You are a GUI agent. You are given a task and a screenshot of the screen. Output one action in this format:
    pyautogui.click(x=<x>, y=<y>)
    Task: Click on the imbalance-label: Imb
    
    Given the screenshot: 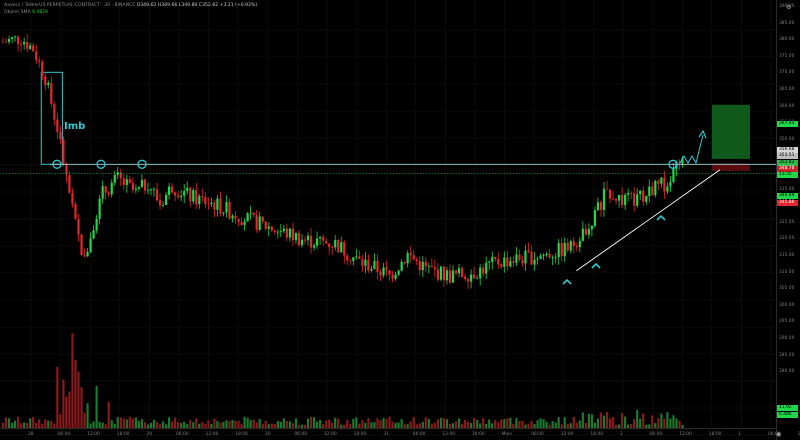 What is the action you would take?
    pyautogui.click(x=75, y=126)
    